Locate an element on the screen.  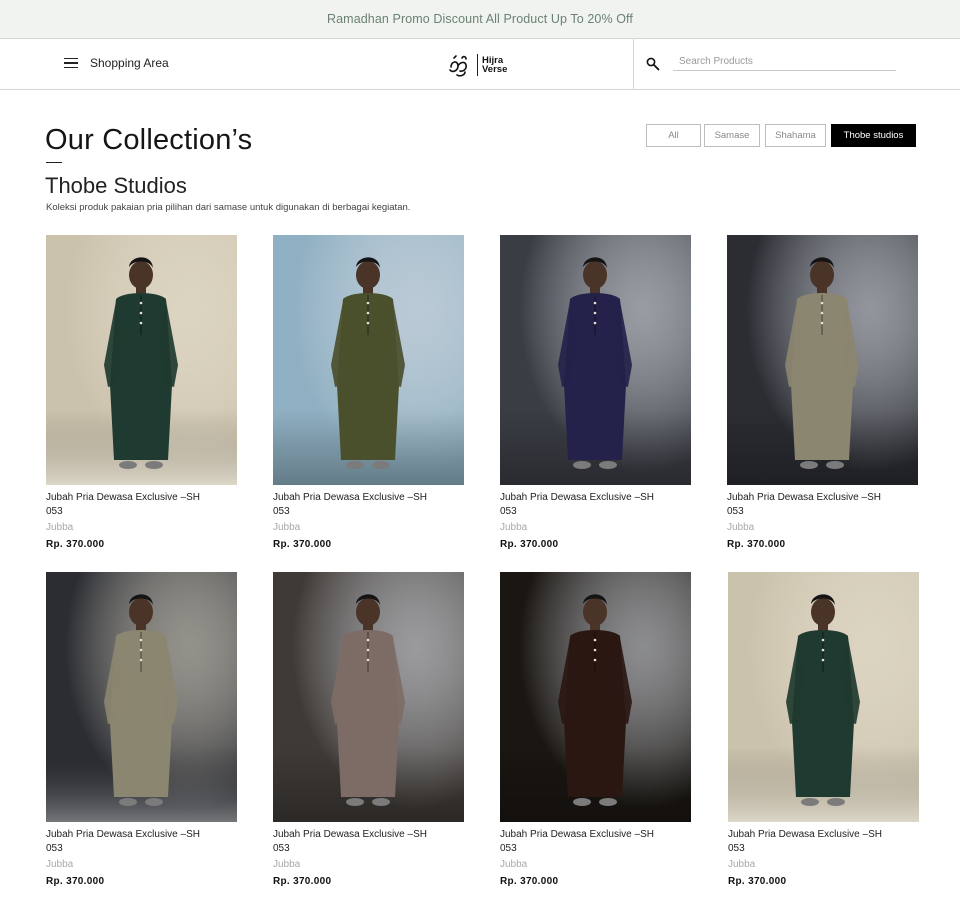
filter-shahama: Shahama is located at coordinates (795, 135).